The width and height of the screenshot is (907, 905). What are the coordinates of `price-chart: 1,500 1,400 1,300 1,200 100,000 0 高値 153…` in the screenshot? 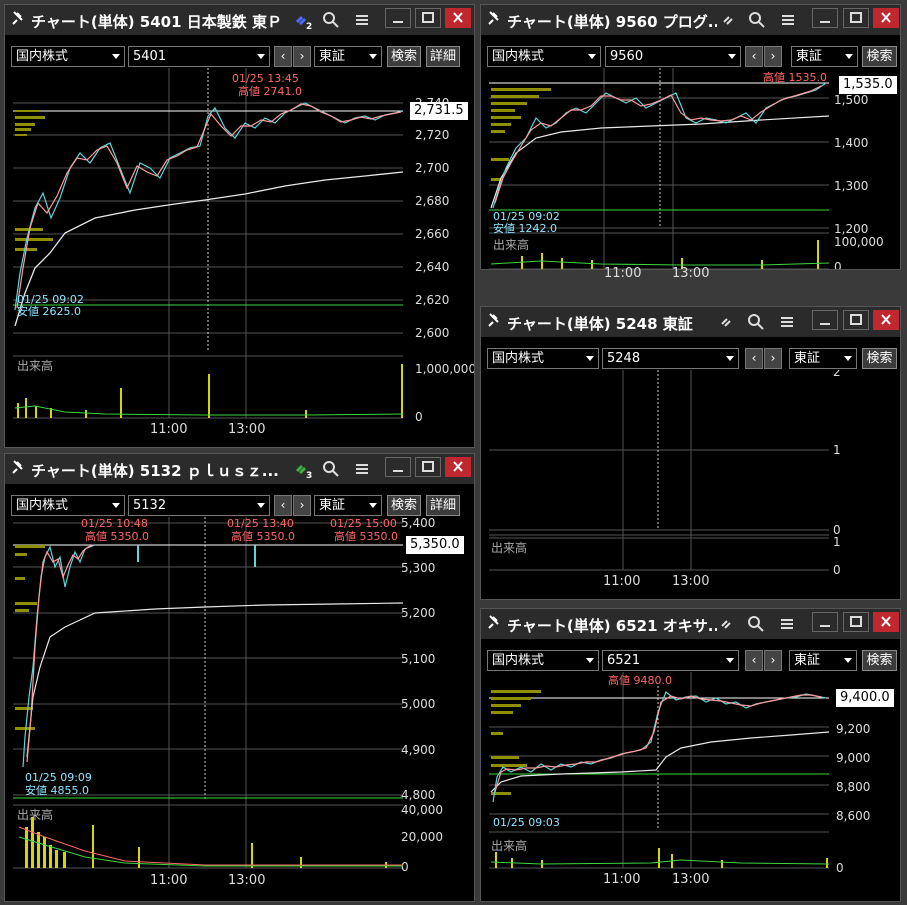 It's located at (690, 169).